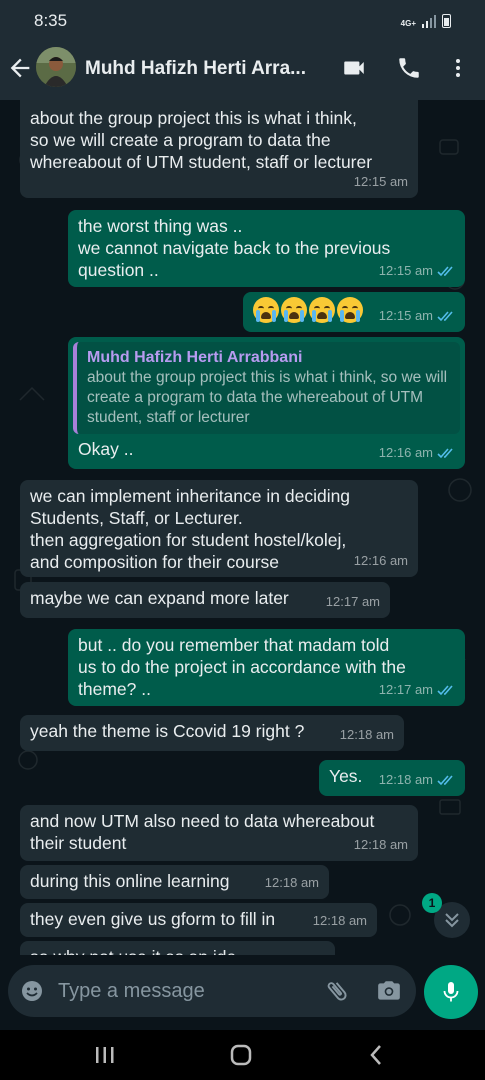  Describe the element at coordinates (32, 991) in the screenshot. I see `emoji-icon` at that location.